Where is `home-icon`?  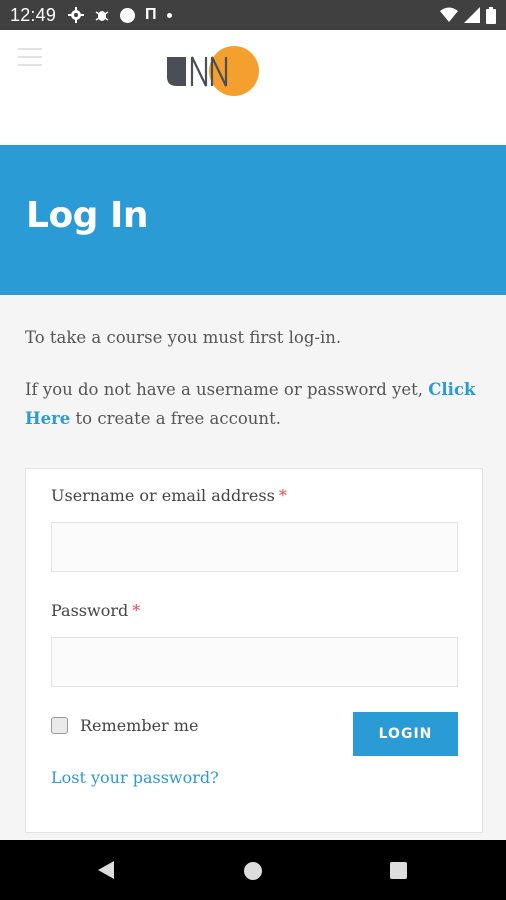
home-icon is located at coordinates (253, 871).